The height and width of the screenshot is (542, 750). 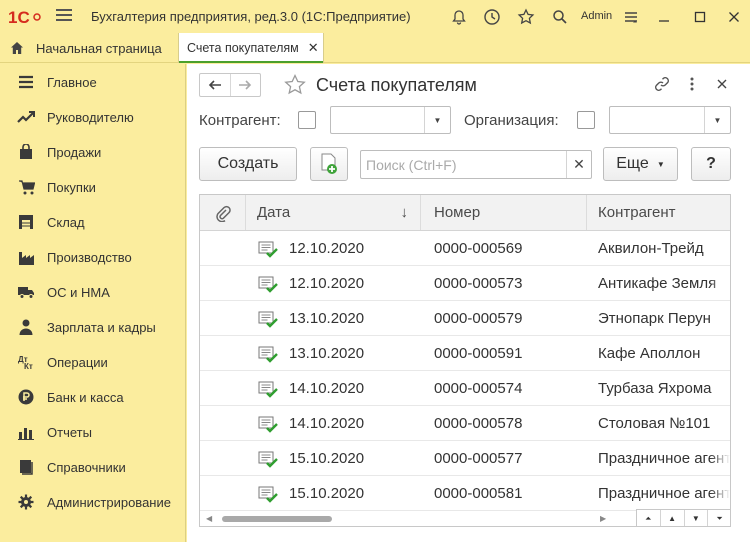 What do you see at coordinates (313, 48) in the screenshot?
I see `tab-close-icon: ✕` at bounding box center [313, 48].